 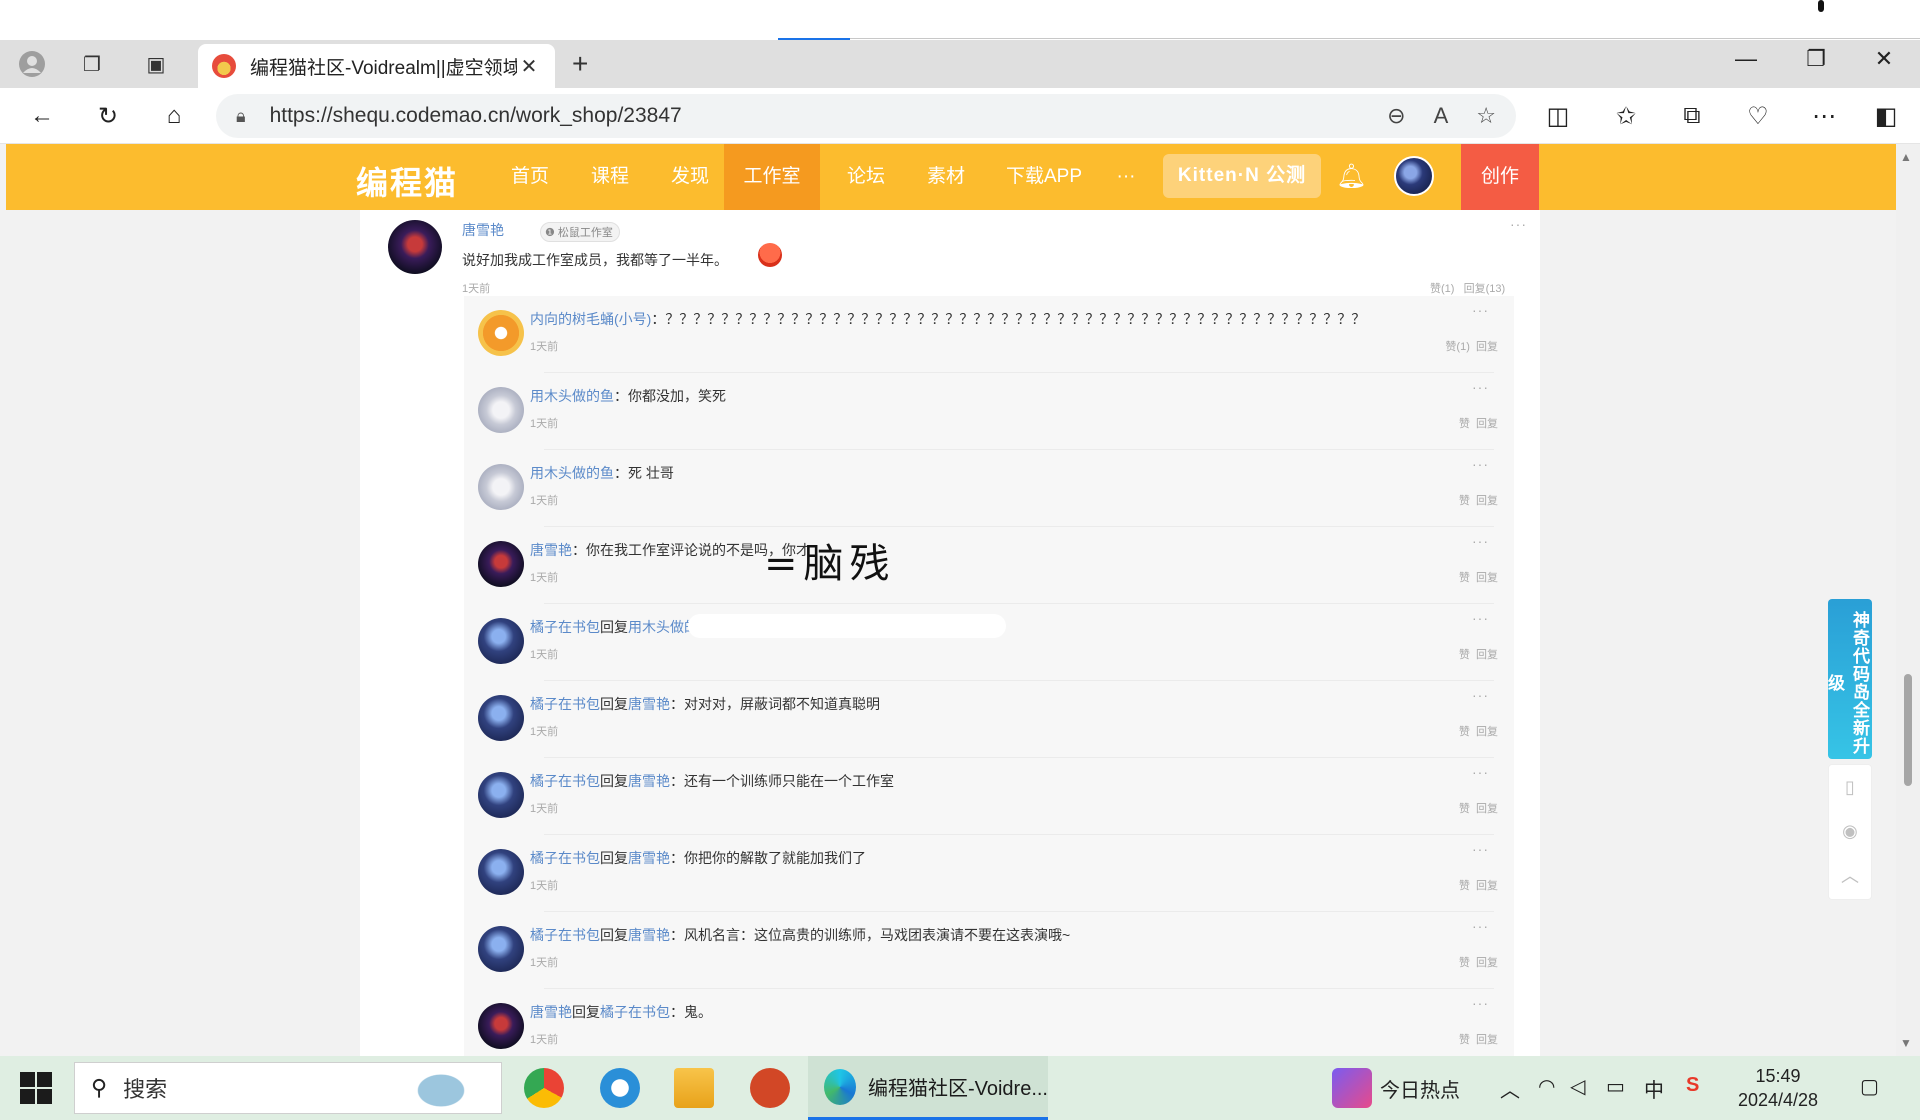 I want to click on favorites-icon: ✩, so click(x=1626, y=116).